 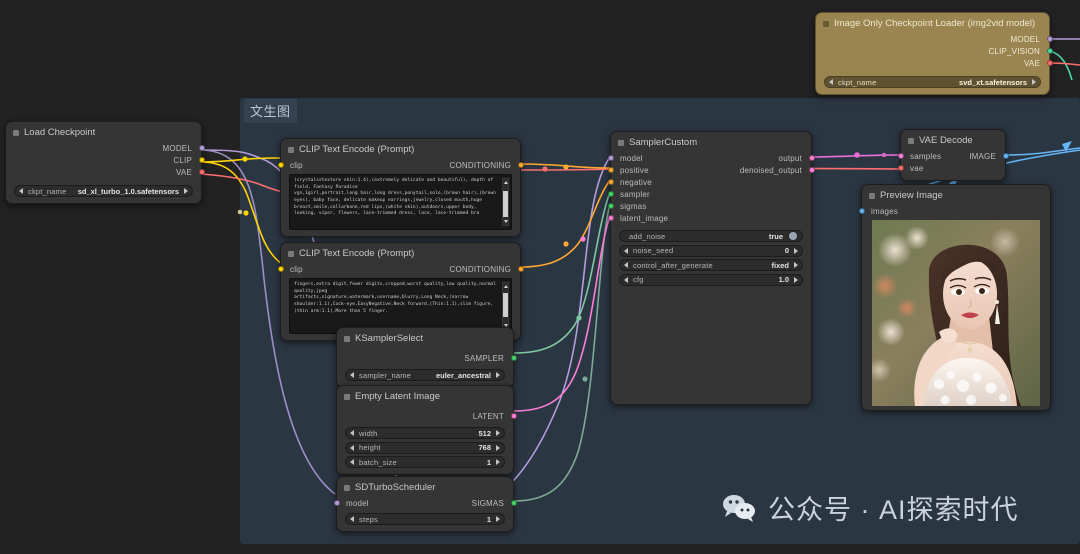 I want to click on output-row-clip-vision: CLIP_VISION, so click(x=934, y=51).